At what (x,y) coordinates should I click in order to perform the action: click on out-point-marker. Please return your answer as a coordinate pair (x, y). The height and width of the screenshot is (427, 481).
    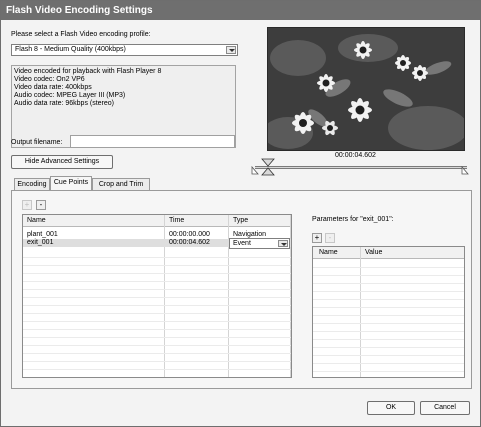
    Looking at the image, I should click on (465, 170).